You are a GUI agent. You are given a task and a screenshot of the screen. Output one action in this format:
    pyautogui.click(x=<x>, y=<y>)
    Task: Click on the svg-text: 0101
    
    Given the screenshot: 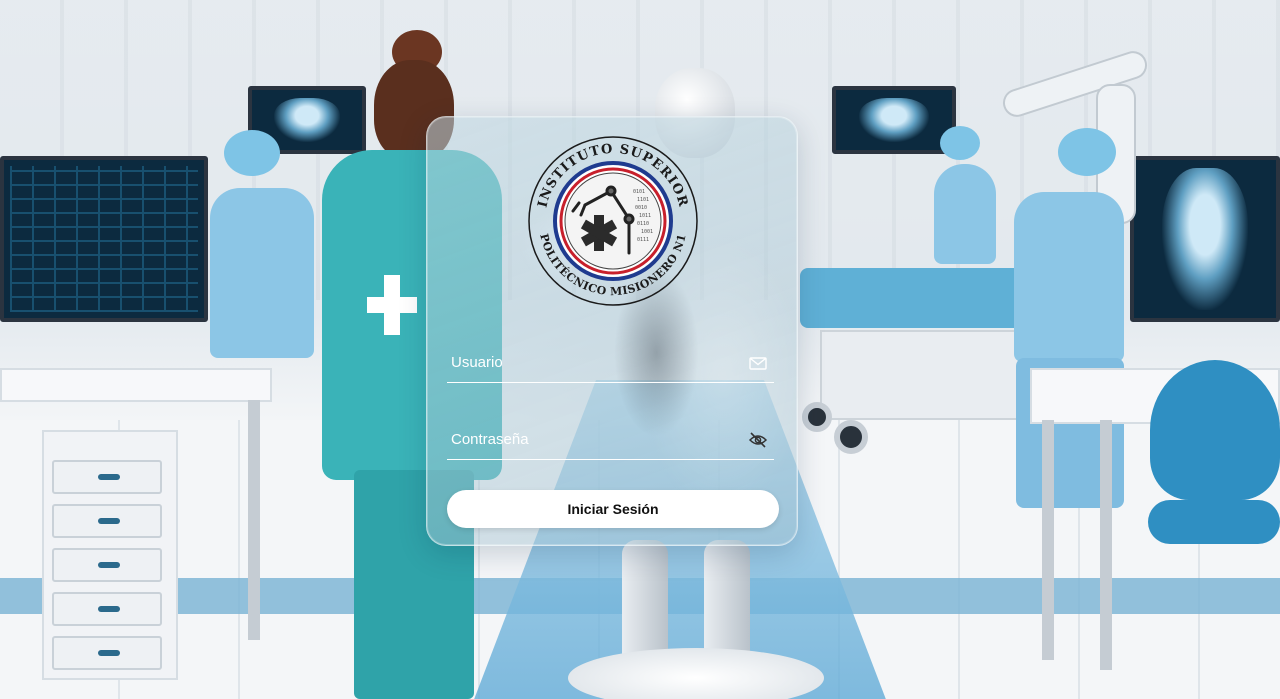 What is the action you would take?
    pyautogui.click(x=639, y=192)
    